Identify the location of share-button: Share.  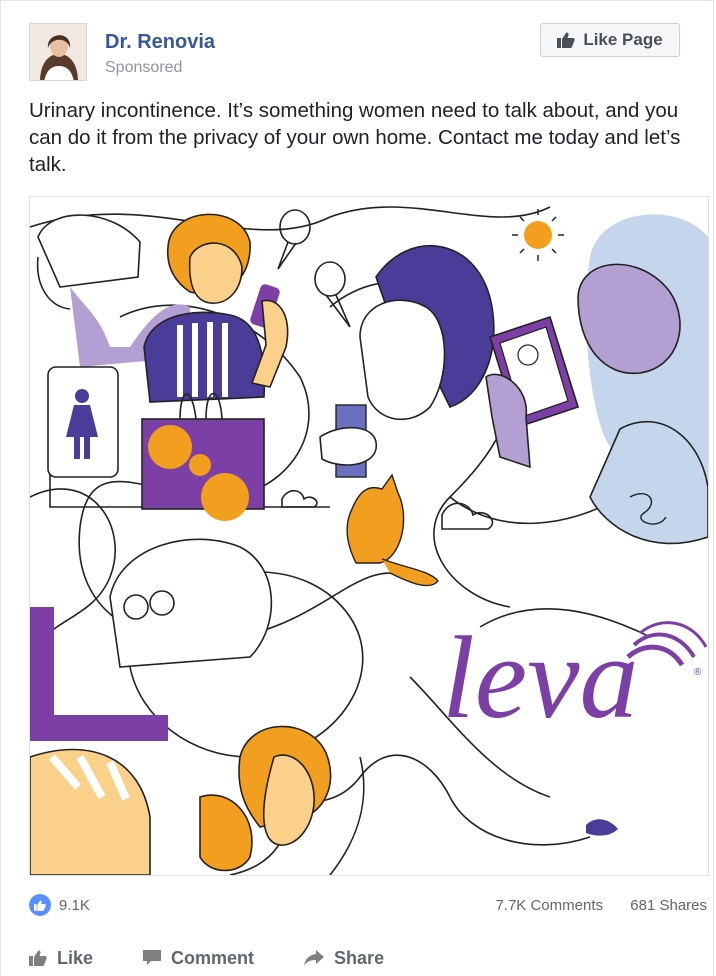
(344, 958).